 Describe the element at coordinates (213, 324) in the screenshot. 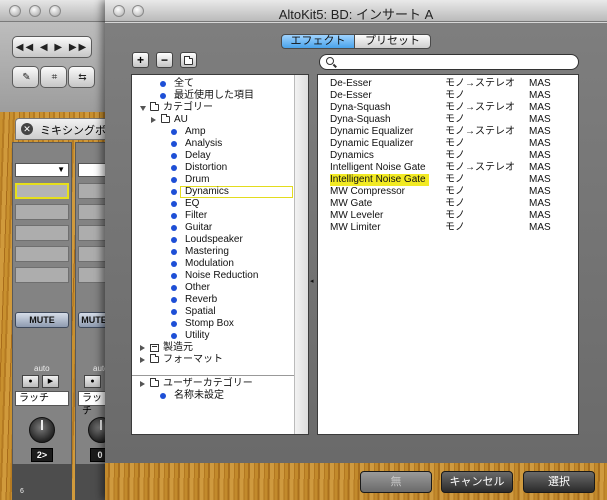

I see `tree-item: Stomp Box` at that location.